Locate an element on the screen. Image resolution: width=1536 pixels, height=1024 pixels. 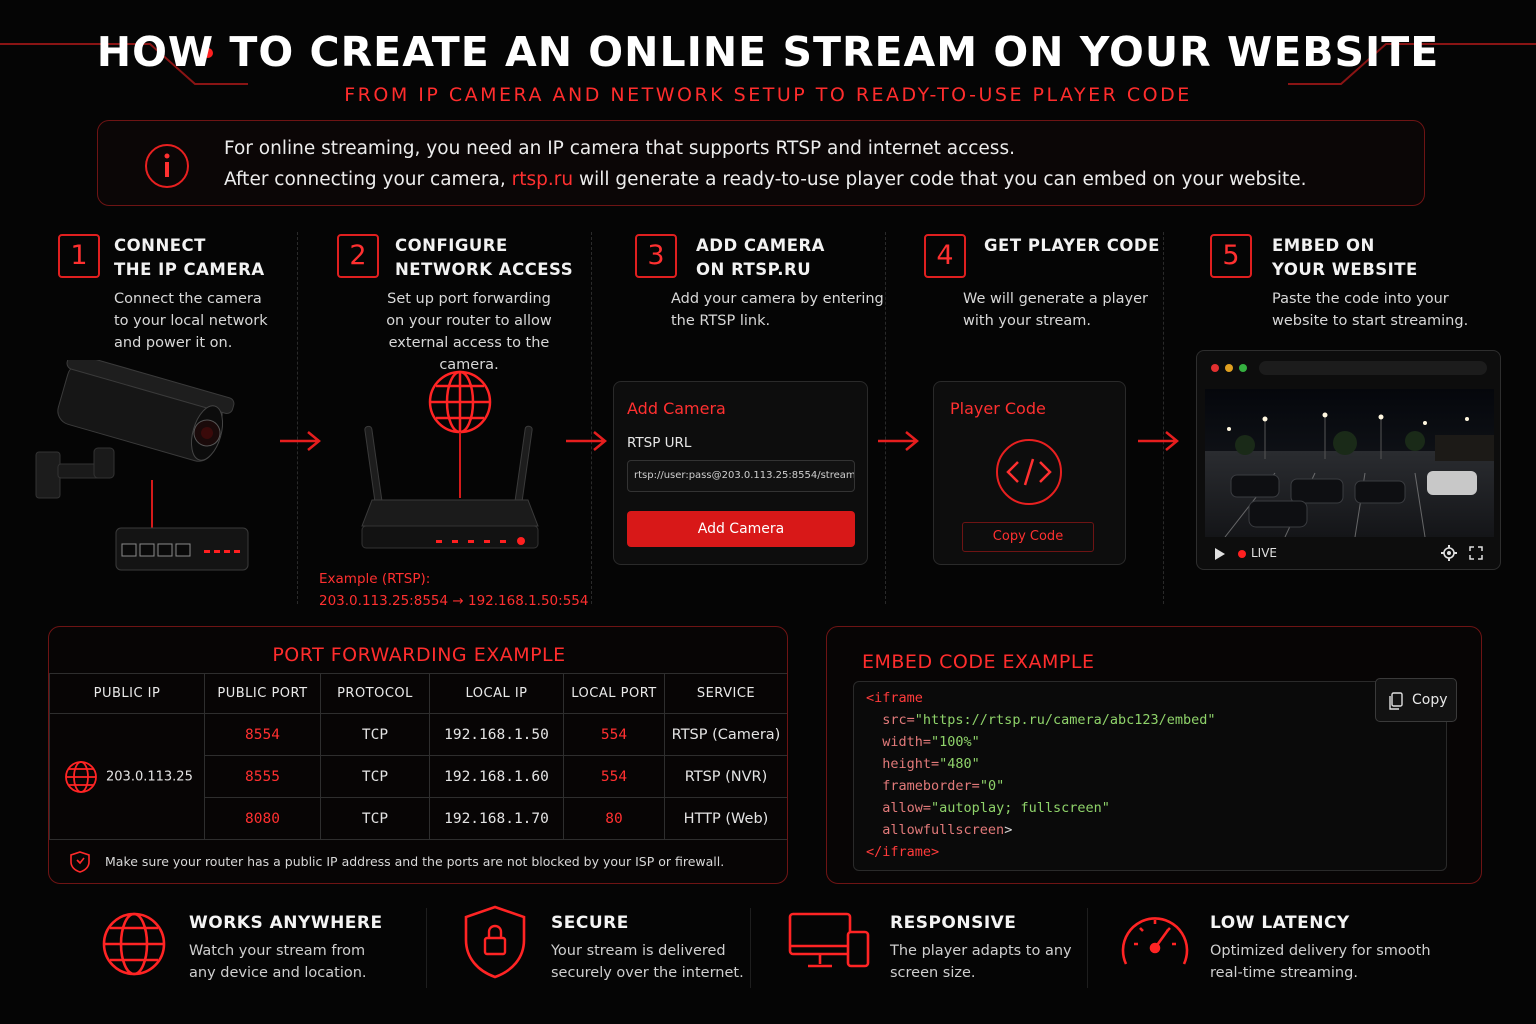
local-ip-cell: 192.168.1.60 is located at coordinates (496, 776).